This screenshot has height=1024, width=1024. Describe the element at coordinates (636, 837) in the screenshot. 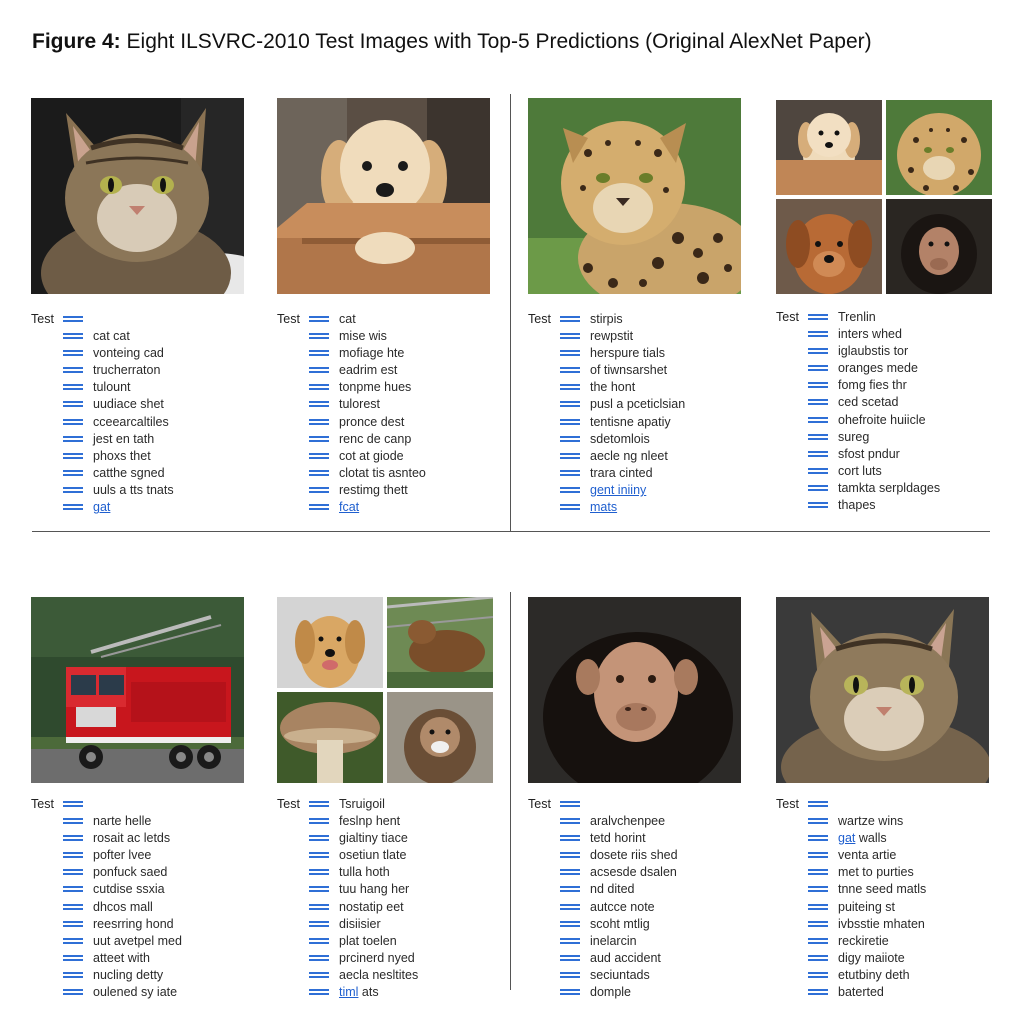

I see `prediction-row: tetd horint` at that location.